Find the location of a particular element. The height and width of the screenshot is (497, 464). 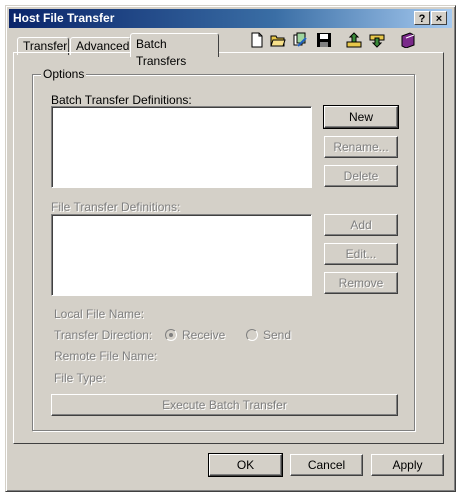

transfer-direction-label: Transfer Direction: is located at coordinates (103, 335).